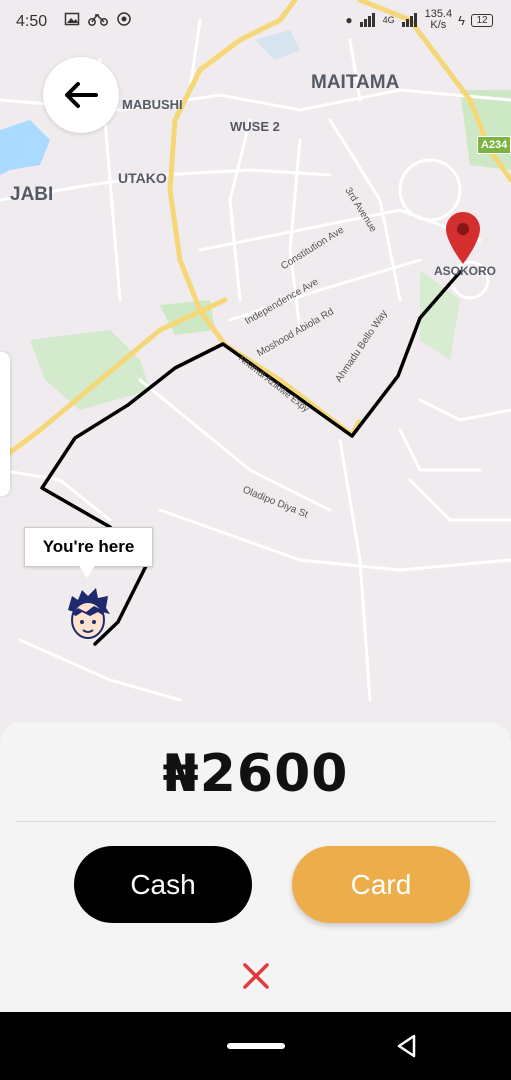 Image resolution: width=511 pixels, height=1080 pixels. What do you see at coordinates (32, 194) in the screenshot?
I see `map-label-jabi: JABI` at bounding box center [32, 194].